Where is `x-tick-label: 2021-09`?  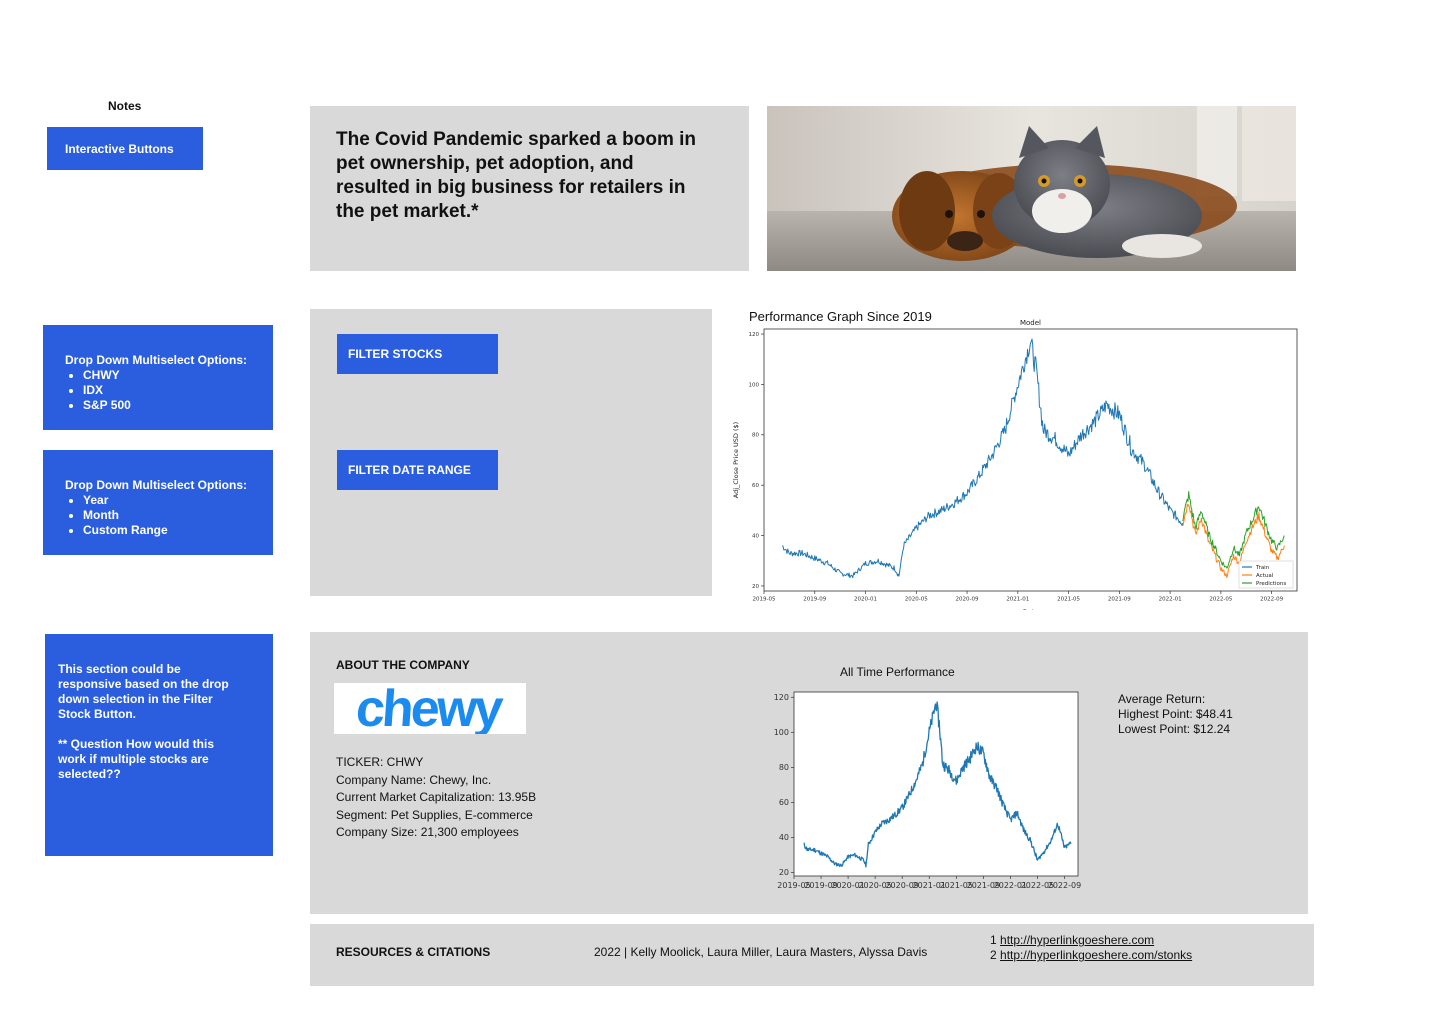
x-tick-label: 2021-09 is located at coordinates (1119, 600).